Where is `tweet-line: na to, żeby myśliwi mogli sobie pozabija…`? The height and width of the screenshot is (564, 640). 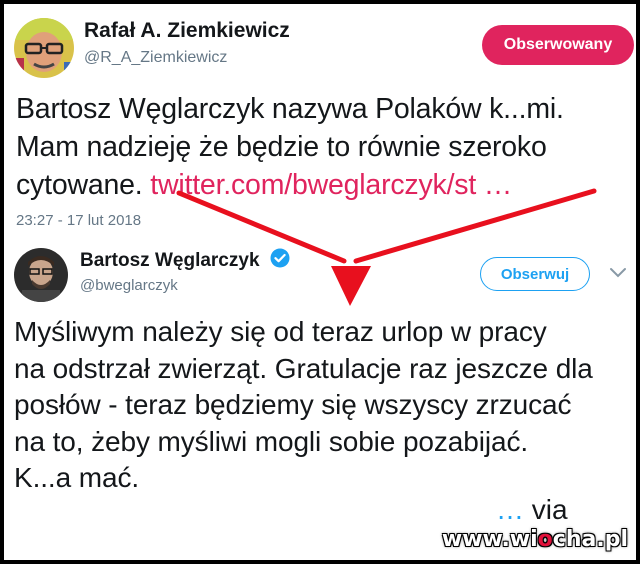
tweet-line: na to, żeby myśliwi mogli sobie pozabija… is located at coordinates (271, 441).